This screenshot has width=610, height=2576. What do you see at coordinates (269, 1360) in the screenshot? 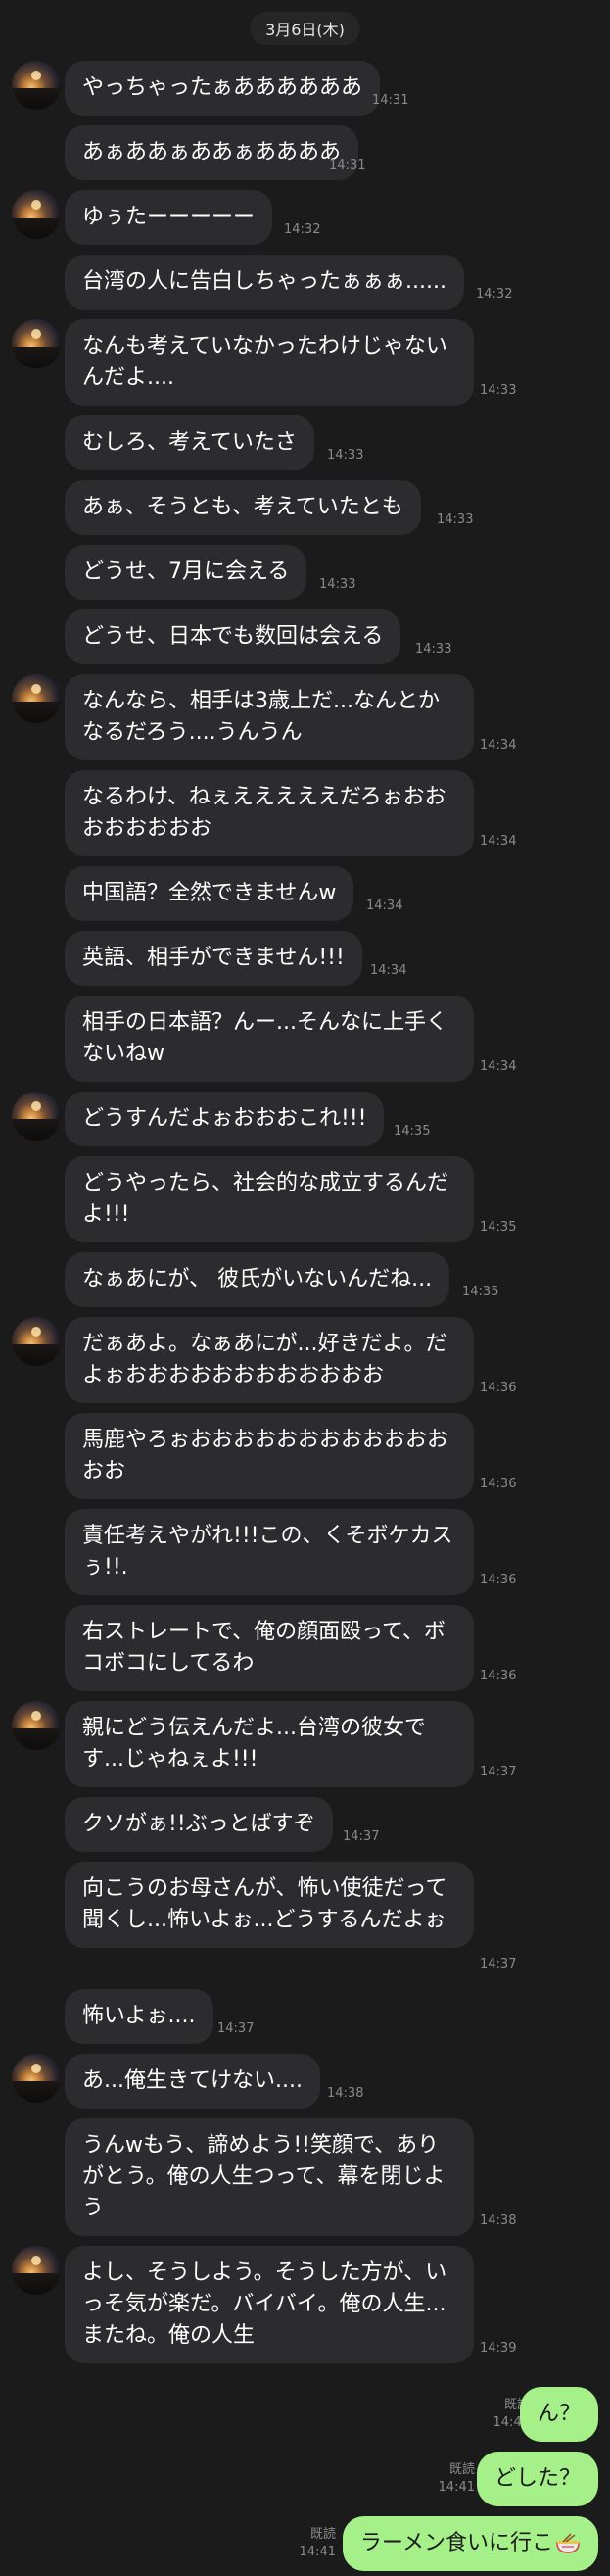
I see `message-bubble: だぁあよ。なぁあにが...好きだよ。だよぉおおおおおおおおおおおお` at bounding box center [269, 1360].